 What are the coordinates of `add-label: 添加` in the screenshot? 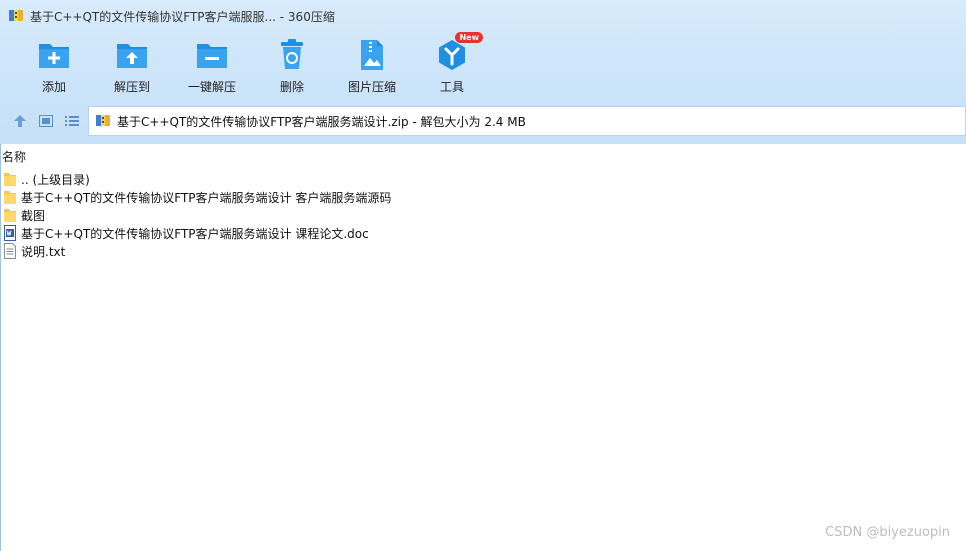 It's located at (53, 87).